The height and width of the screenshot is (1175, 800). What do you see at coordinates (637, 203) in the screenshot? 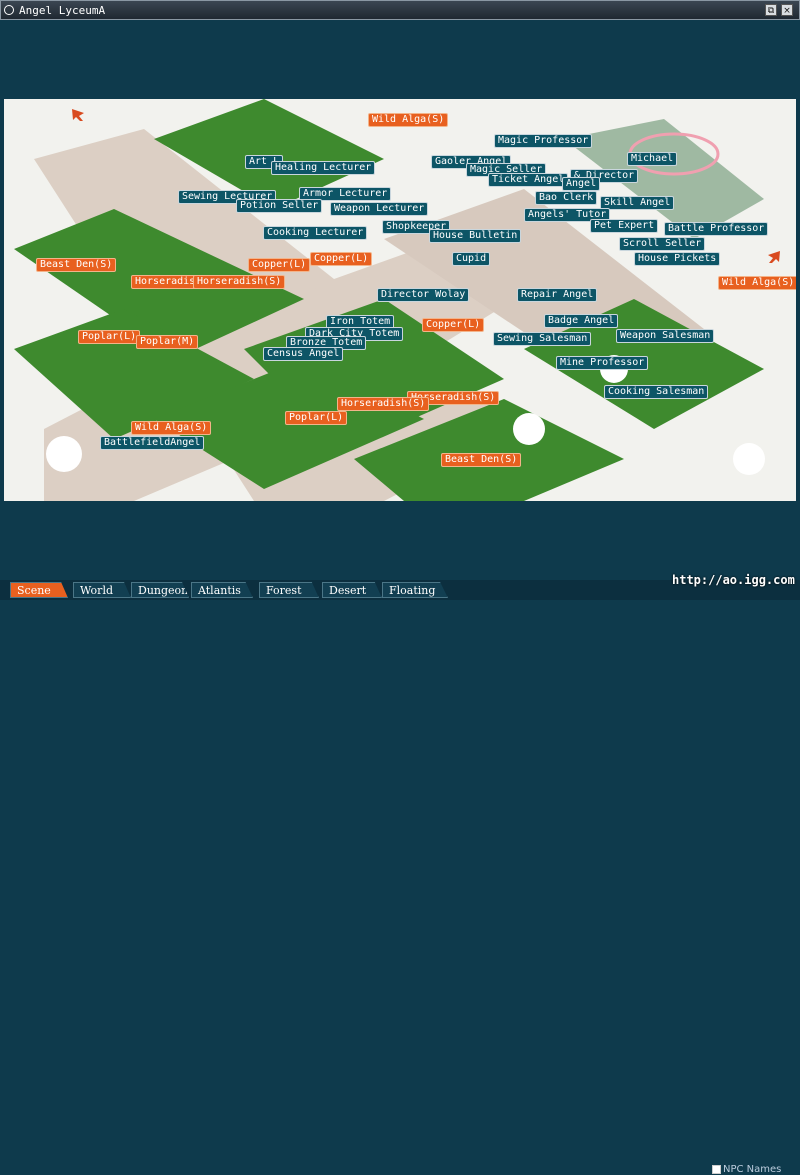
I see `npc-label-skill-angel: Skill Angel` at bounding box center [637, 203].